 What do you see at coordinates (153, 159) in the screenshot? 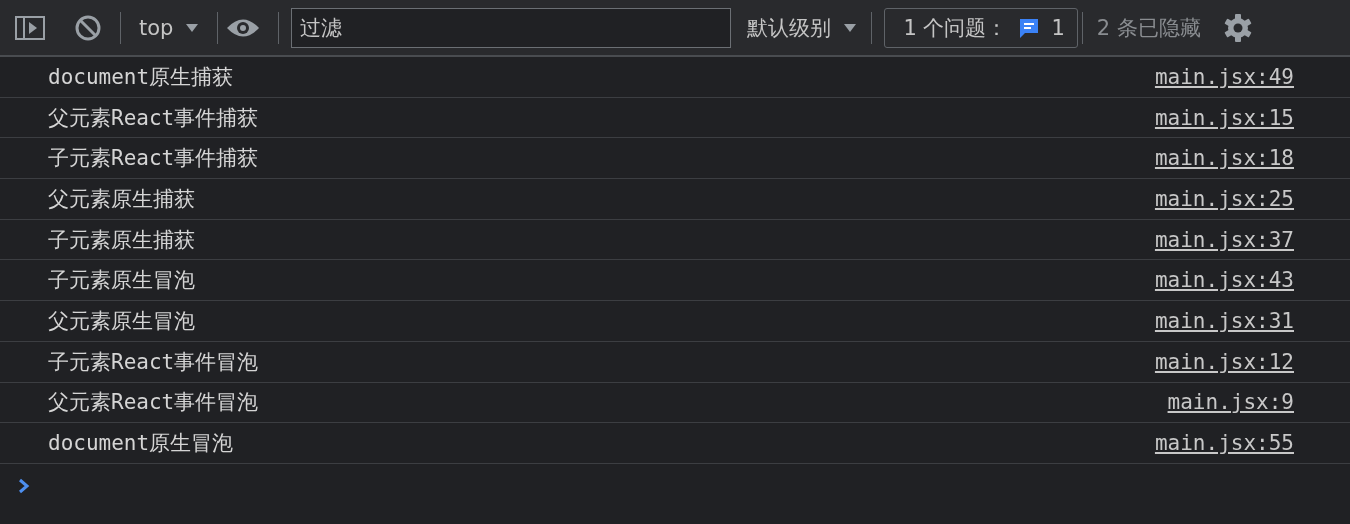
I see `log-message: 子元素React事件捕获` at bounding box center [153, 159].